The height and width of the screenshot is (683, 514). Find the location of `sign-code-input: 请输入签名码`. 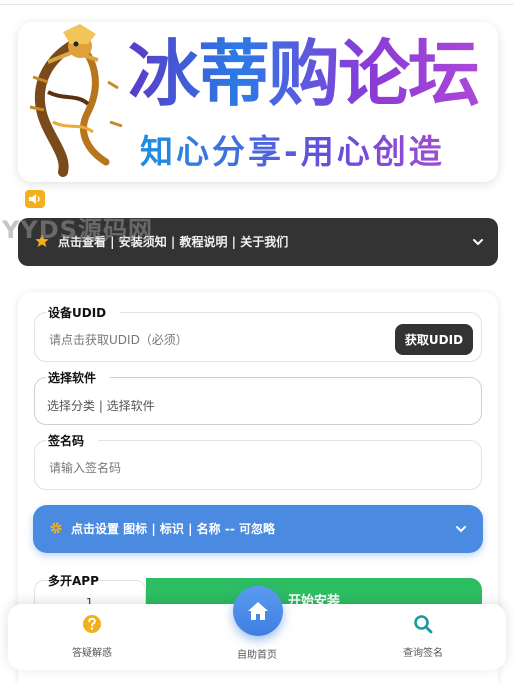

sign-code-input: 请输入签名码 is located at coordinates (85, 467).